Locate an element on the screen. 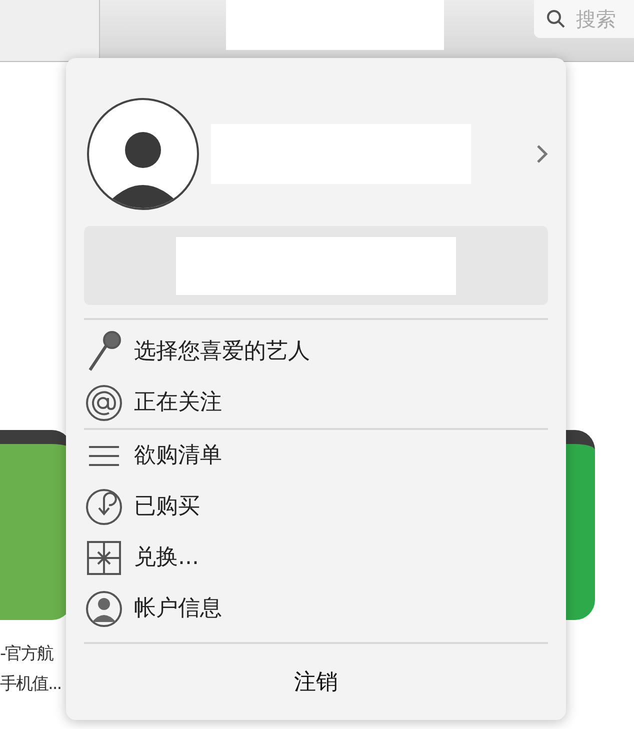 This screenshot has height=729, width=634. search-field: 搜索 is located at coordinates (584, 19).